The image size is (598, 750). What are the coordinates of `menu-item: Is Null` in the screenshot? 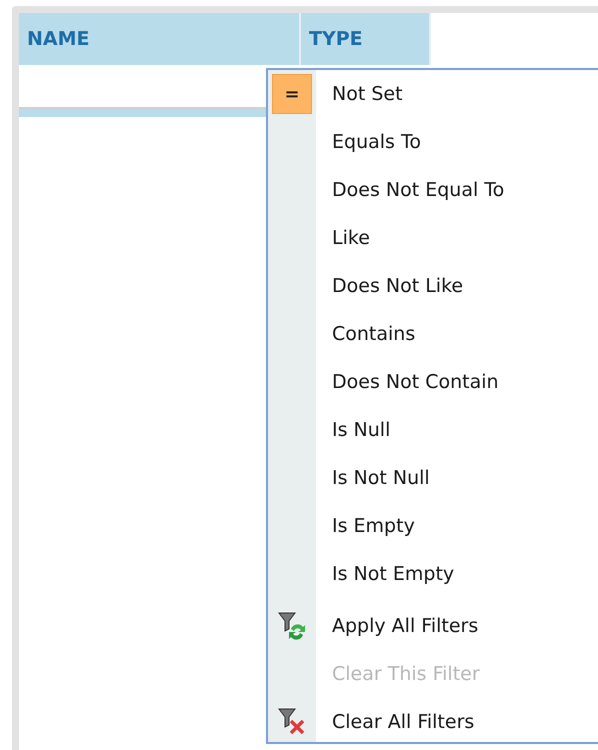 It's located at (361, 430).